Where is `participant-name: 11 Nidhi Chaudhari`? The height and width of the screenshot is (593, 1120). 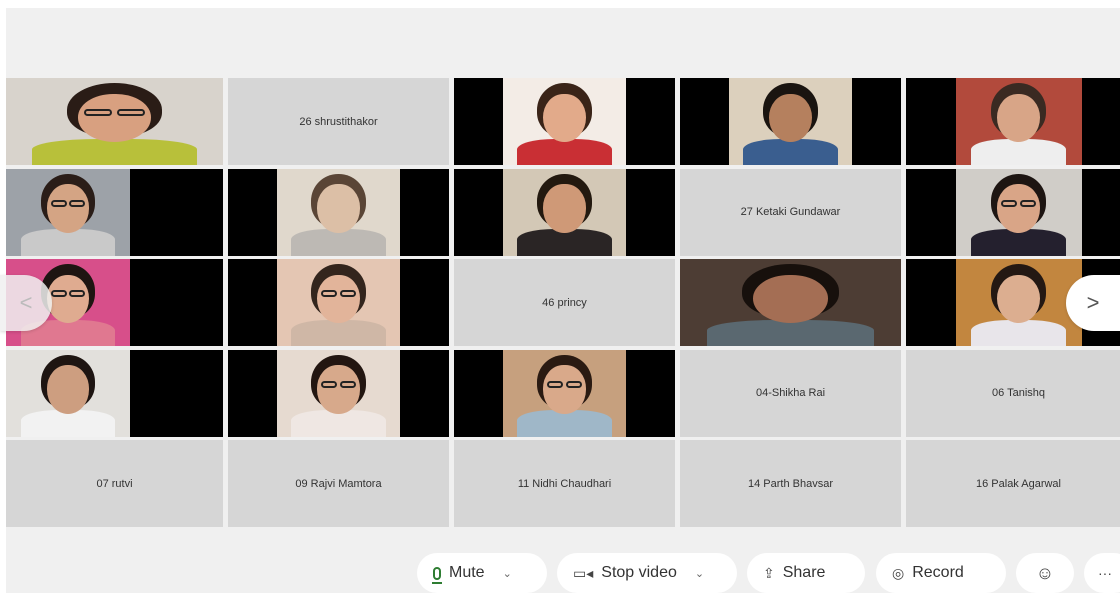 participant-name: 11 Nidhi Chaudhari is located at coordinates (564, 483).